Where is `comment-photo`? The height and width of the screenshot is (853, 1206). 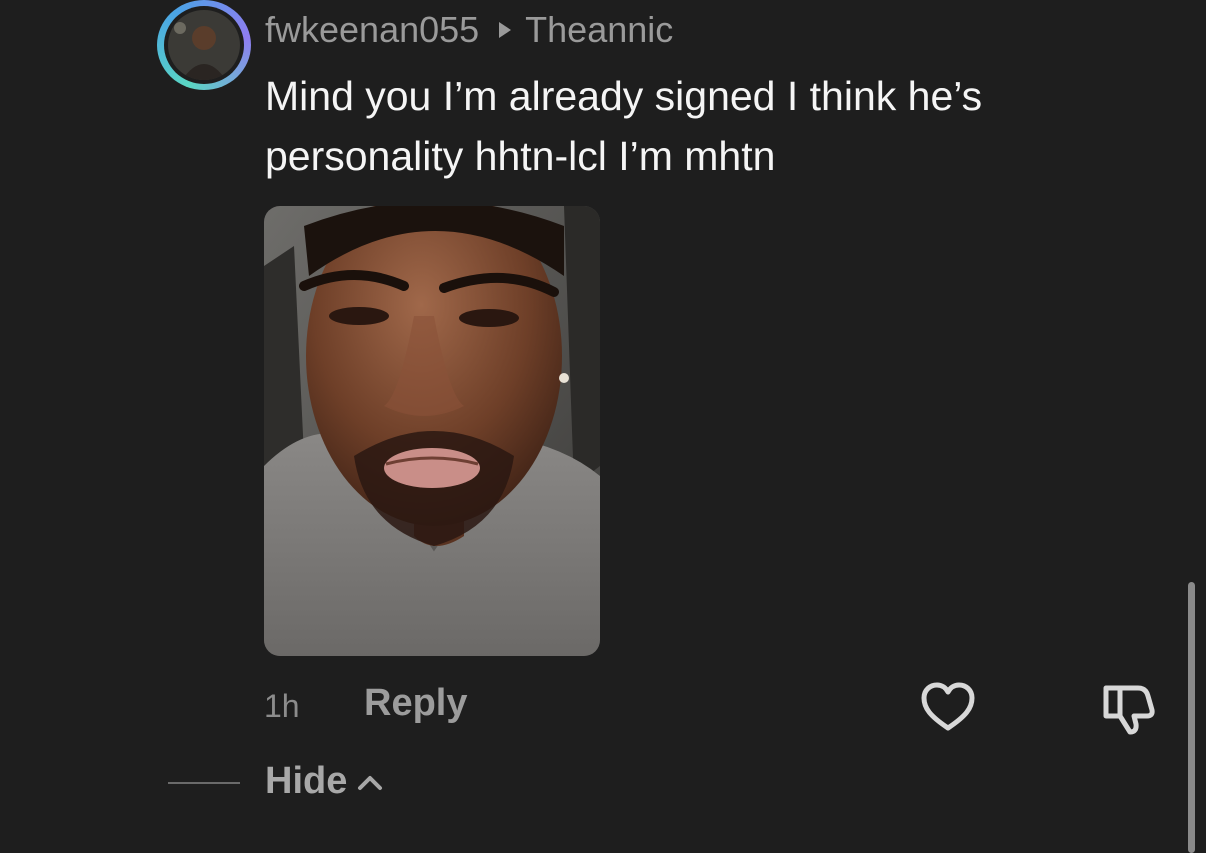
comment-photo is located at coordinates (432, 431).